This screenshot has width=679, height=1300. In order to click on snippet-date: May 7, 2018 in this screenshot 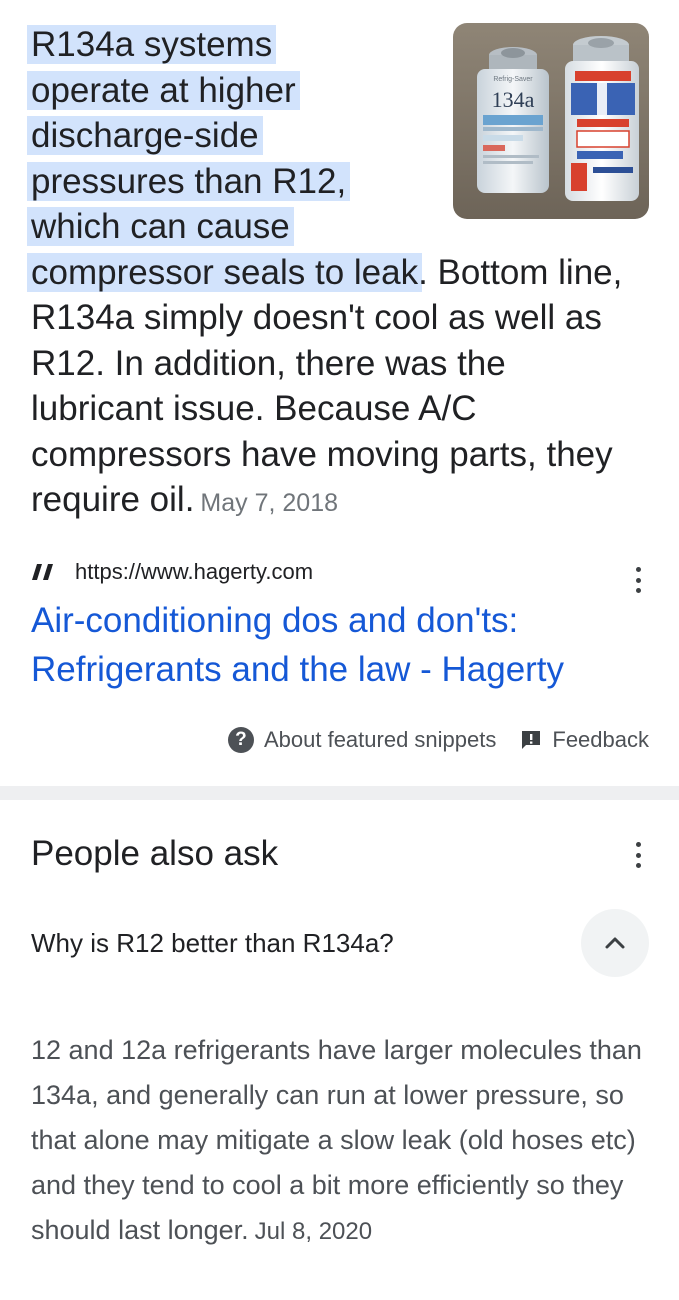, I will do `click(269, 503)`.